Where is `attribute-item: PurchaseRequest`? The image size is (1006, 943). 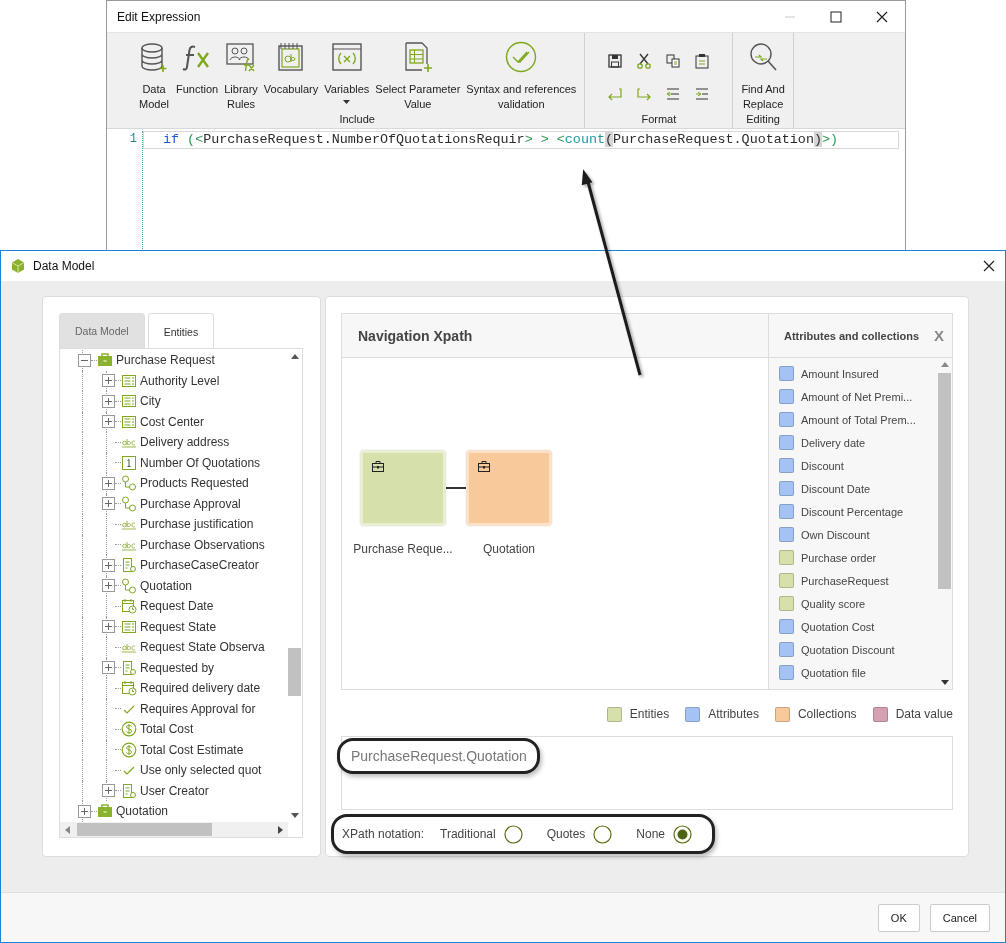 attribute-item: PurchaseRequest is located at coordinates (845, 580).